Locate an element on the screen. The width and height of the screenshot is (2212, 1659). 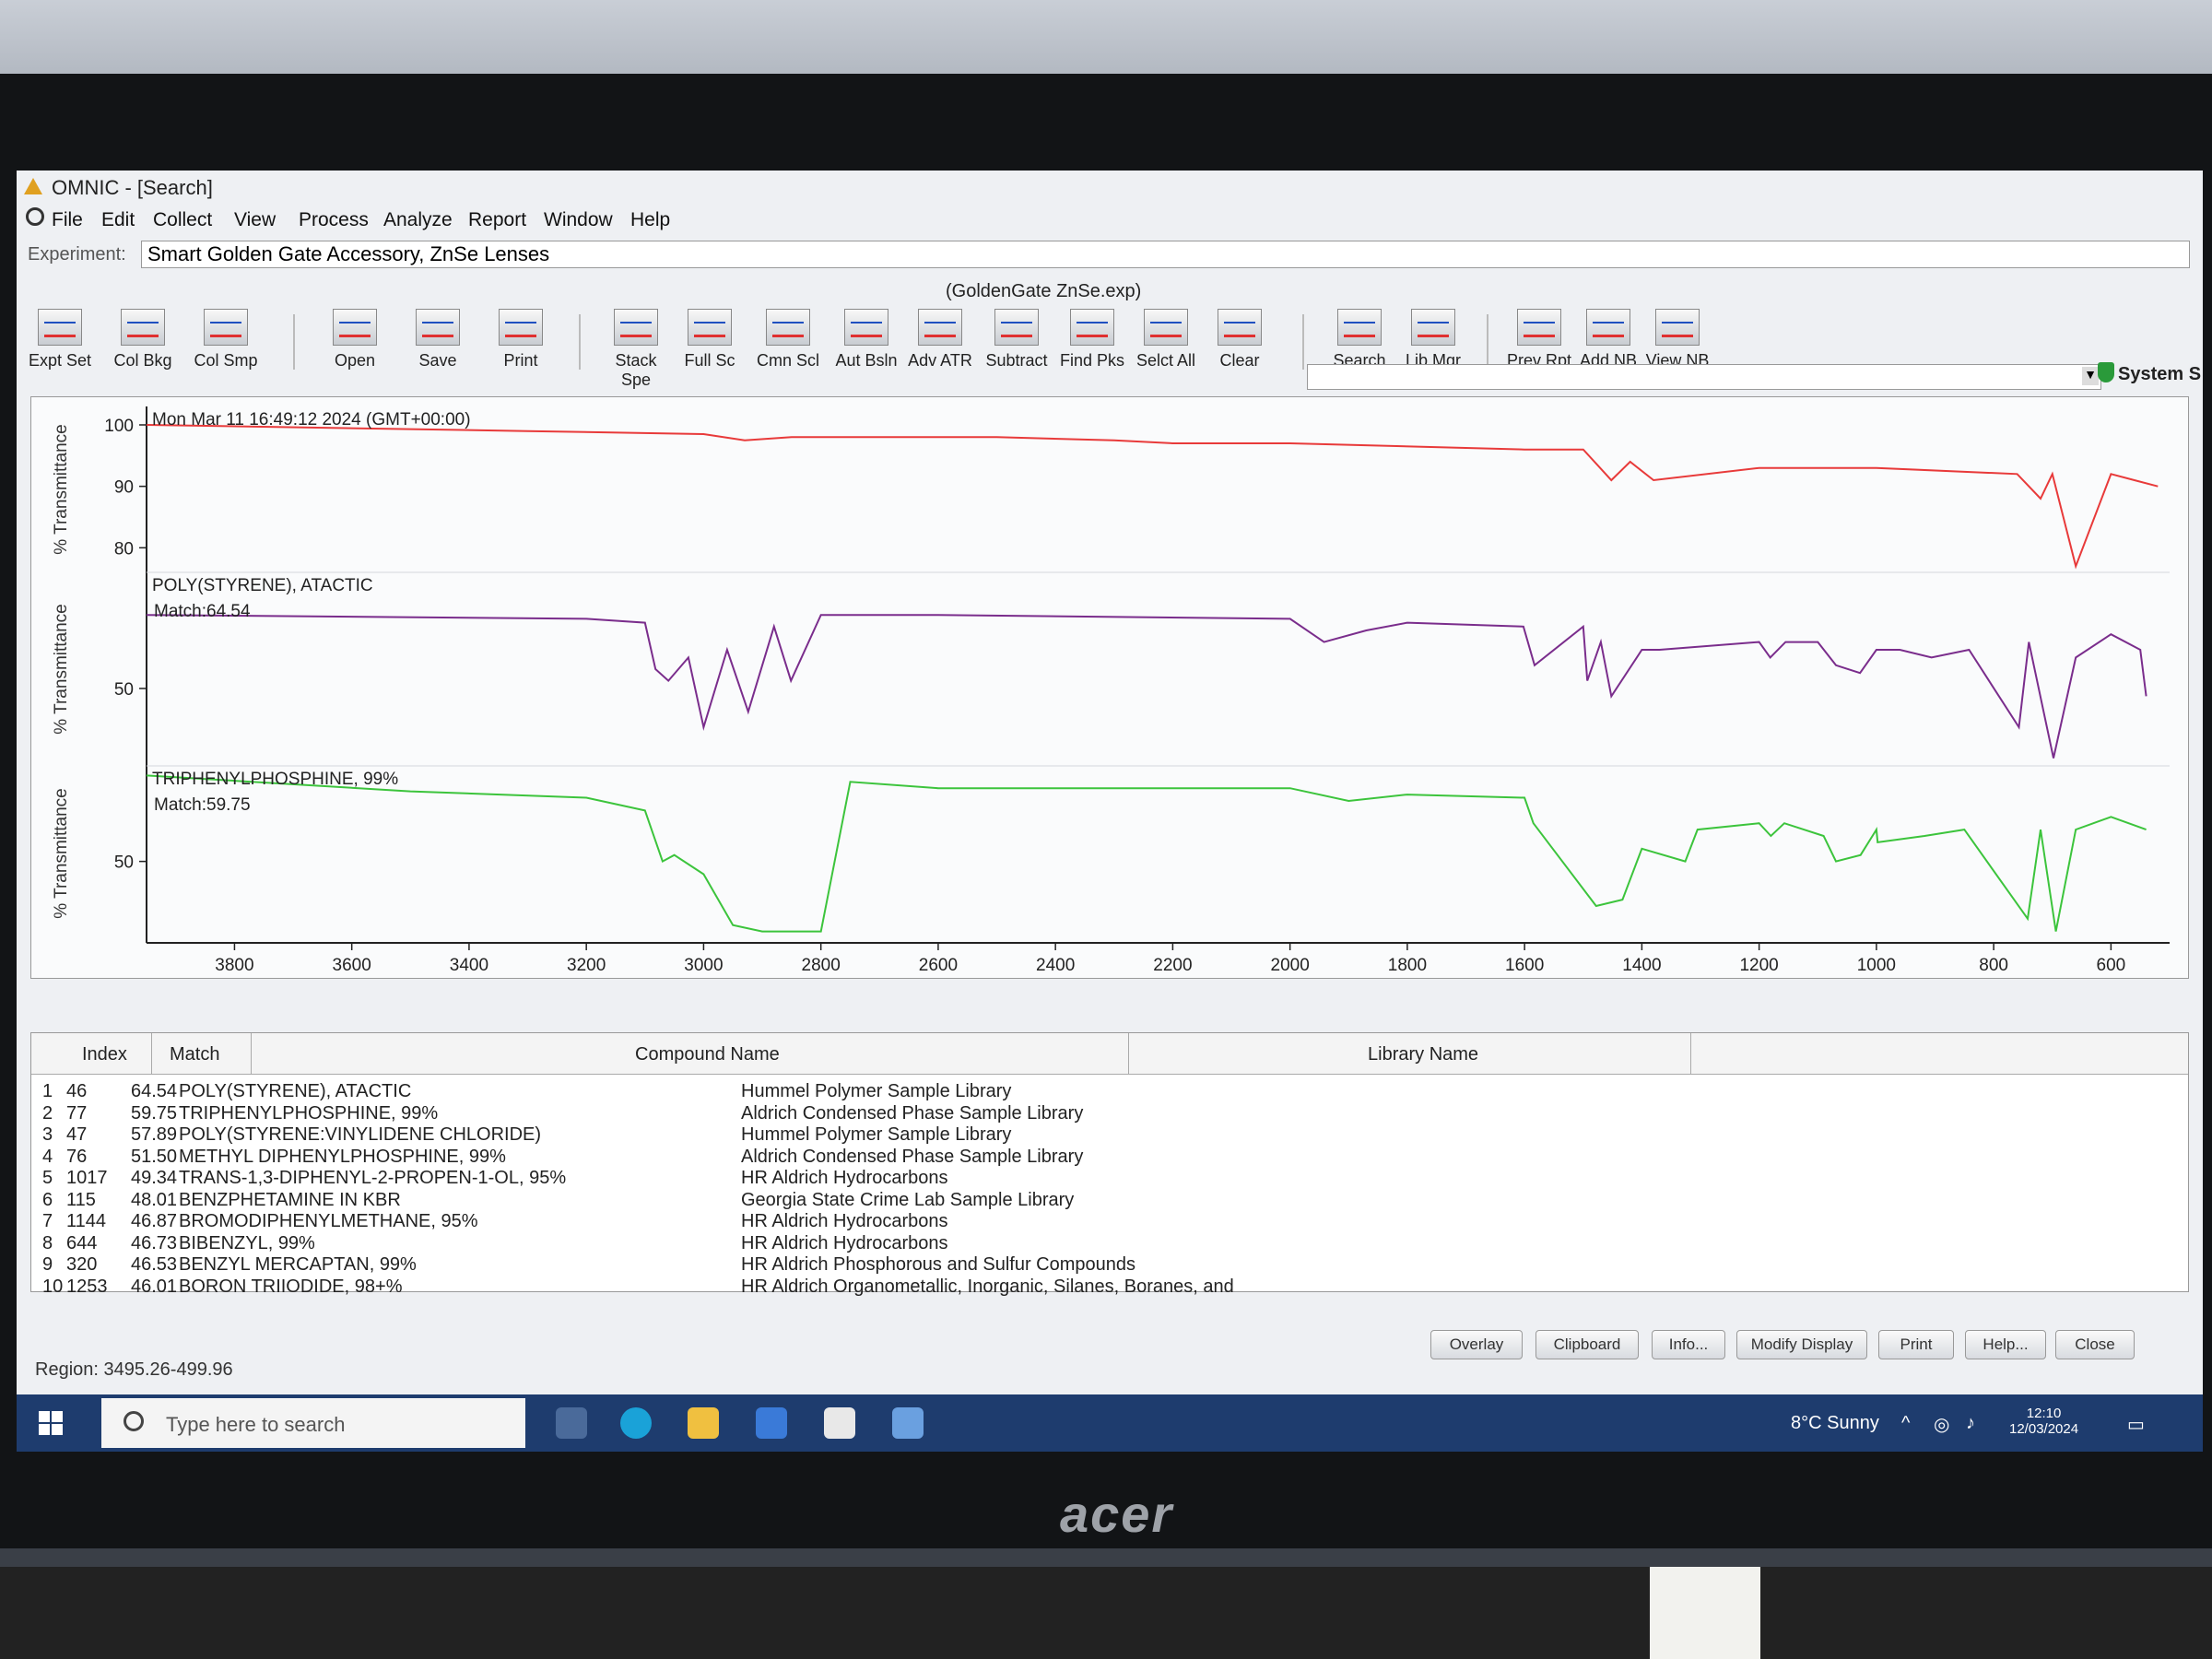
speaker-icon: ♪ is located at coordinates (1970, 1423).